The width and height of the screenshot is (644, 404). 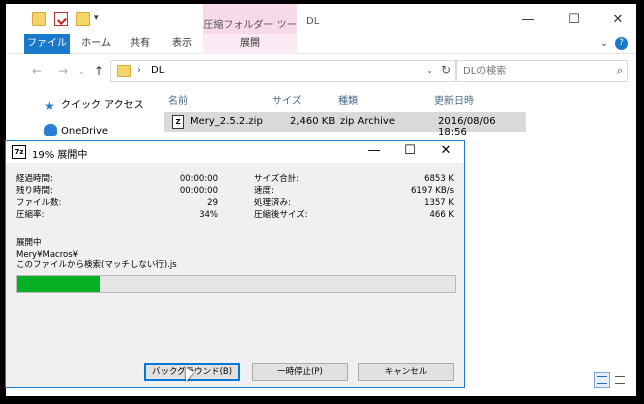 I want to click on navigation-bar: ← → ⌄ ↑ › DL ⌄ ↻ ⌕, so click(x=321, y=72).